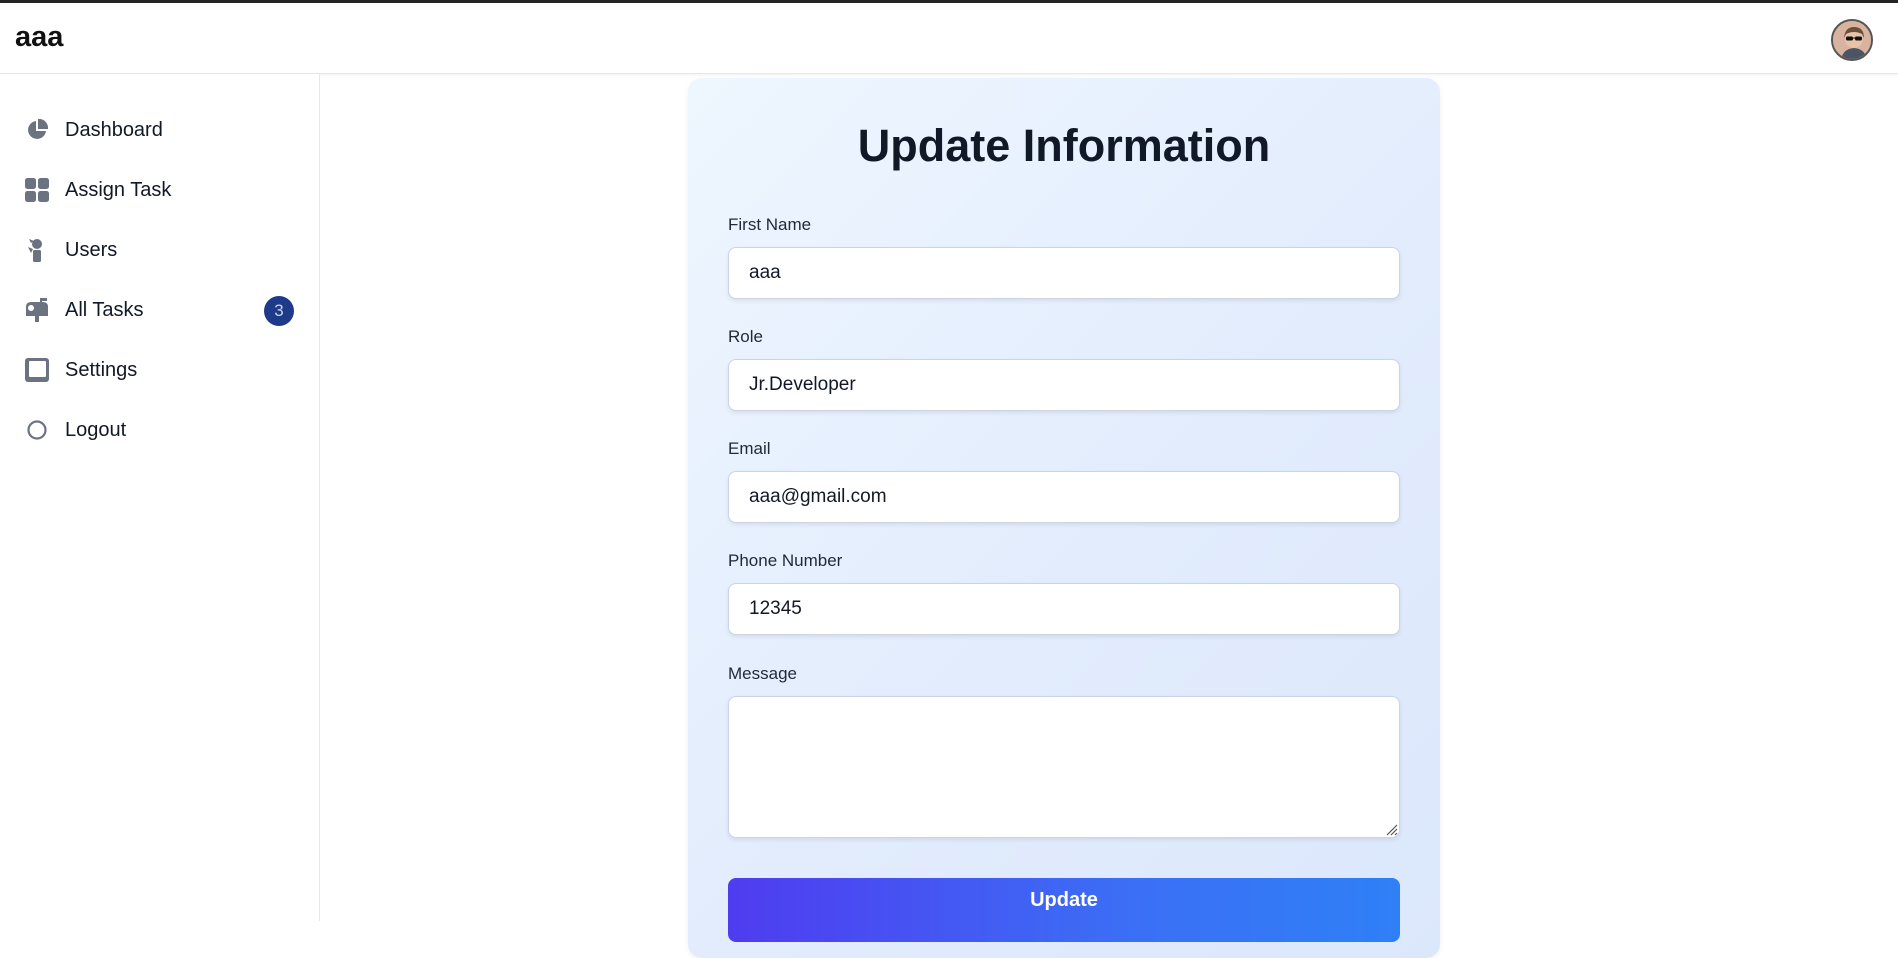  What do you see at coordinates (39, 37) in the screenshot?
I see `brand-name: aaa` at bounding box center [39, 37].